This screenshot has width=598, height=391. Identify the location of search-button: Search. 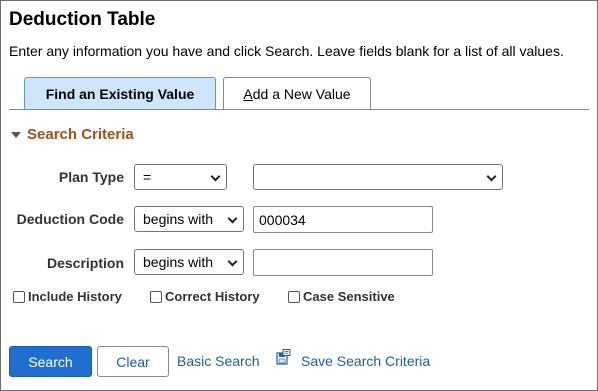
(50, 361).